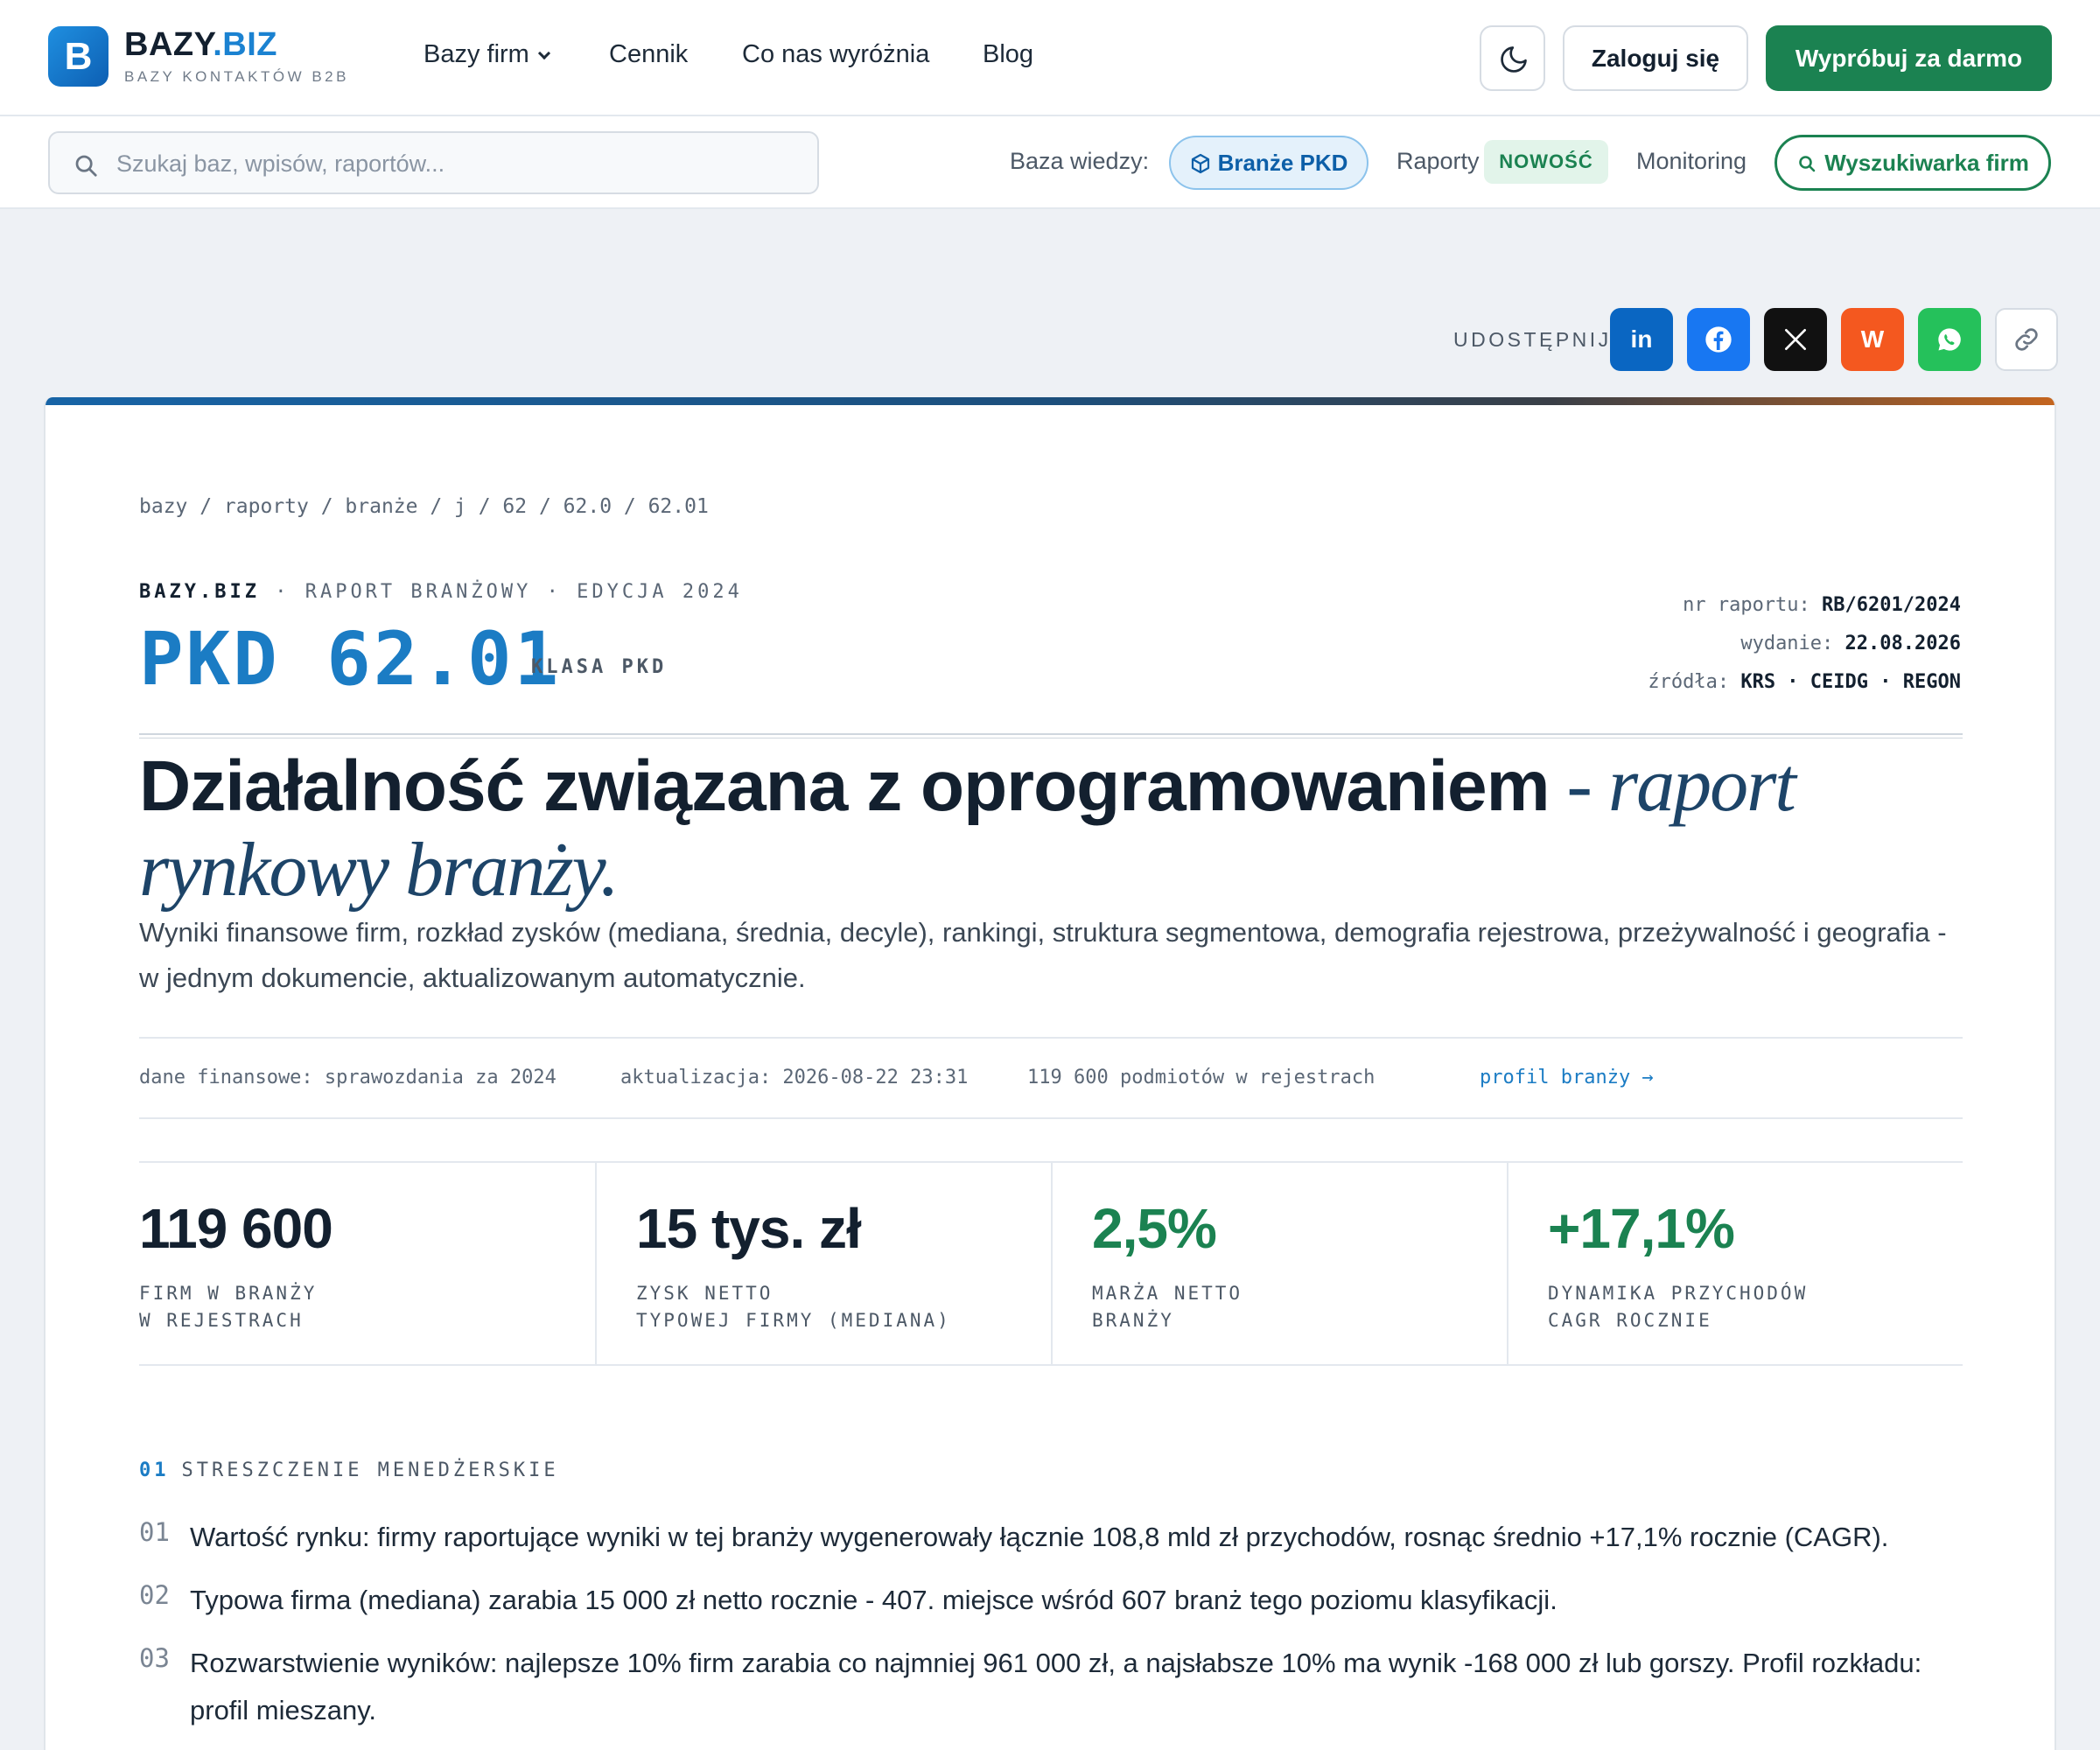 The image size is (2100, 1750). Describe the element at coordinates (1850, 643) in the screenshot. I see `report-issue-date: wydanie: 22.08.2026` at that location.